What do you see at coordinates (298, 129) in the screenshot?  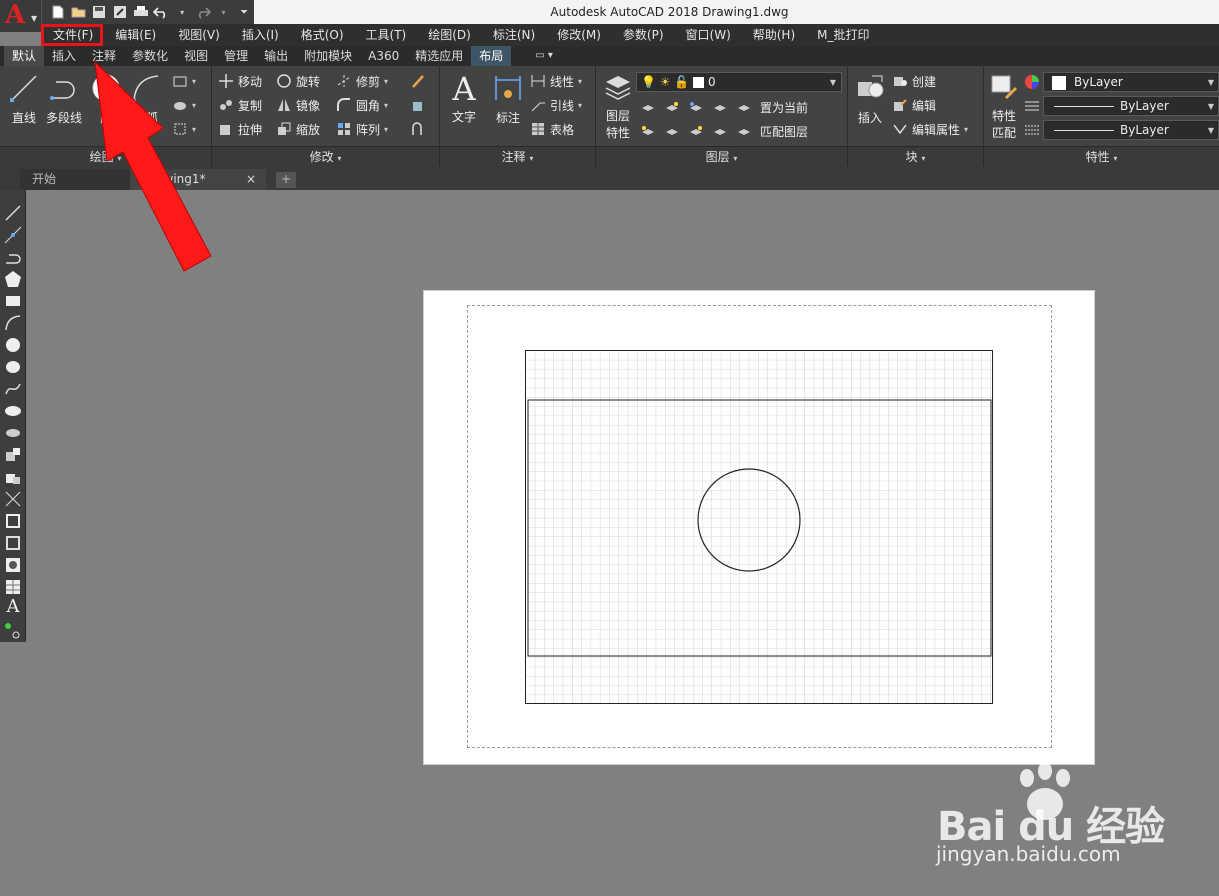 I see `scale-button: 缩放` at bounding box center [298, 129].